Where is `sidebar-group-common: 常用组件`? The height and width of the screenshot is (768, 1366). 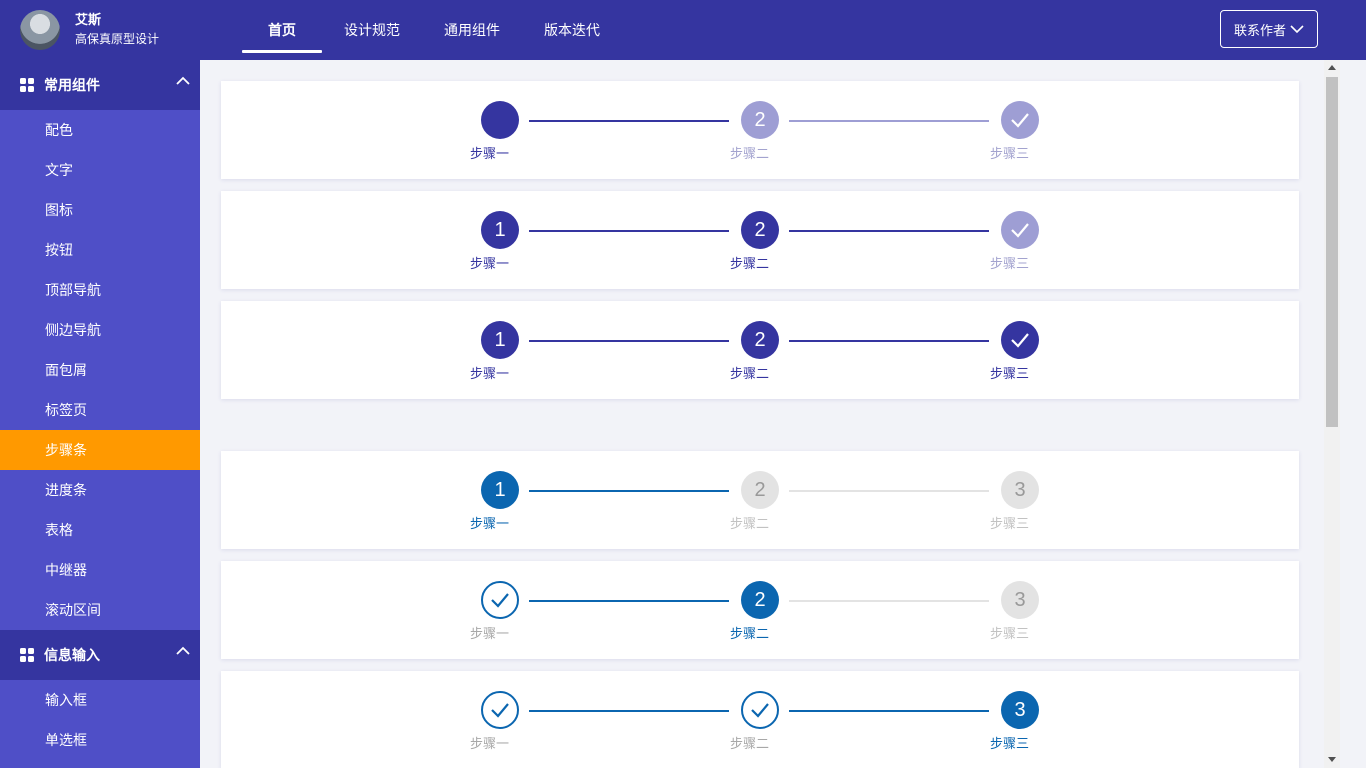 sidebar-group-common: 常用组件 is located at coordinates (100, 85).